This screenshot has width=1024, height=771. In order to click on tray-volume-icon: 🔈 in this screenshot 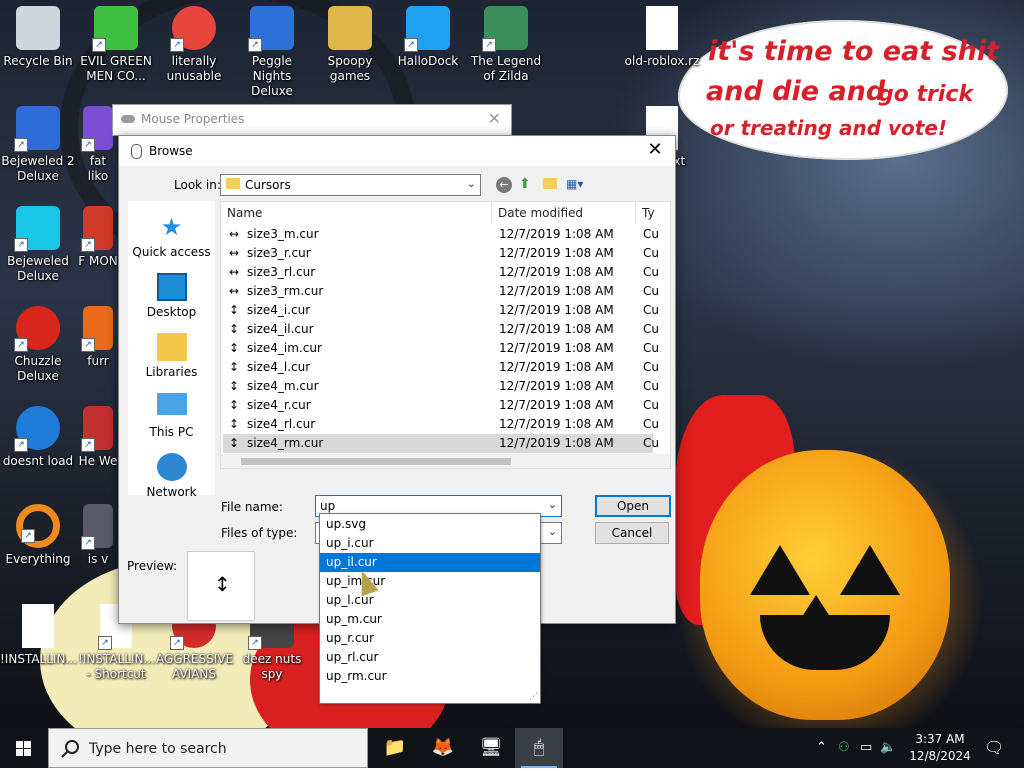, I will do `click(888, 747)`.